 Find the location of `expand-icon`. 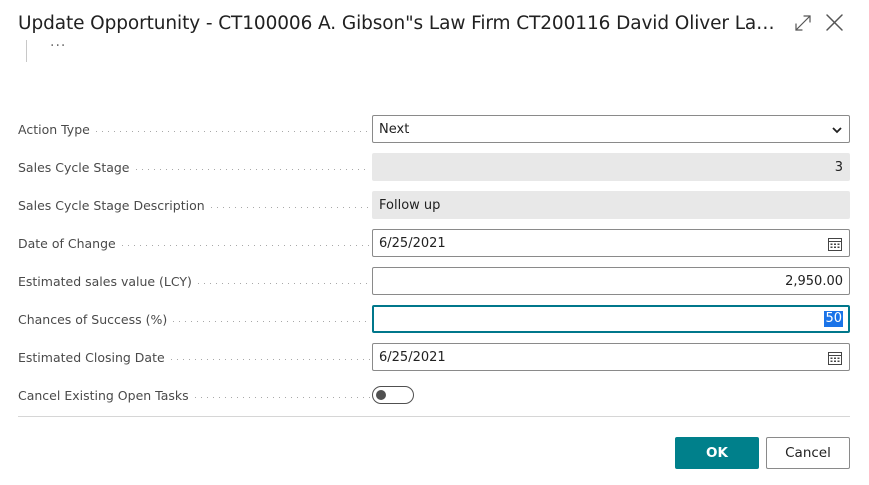

expand-icon is located at coordinates (803, 23).